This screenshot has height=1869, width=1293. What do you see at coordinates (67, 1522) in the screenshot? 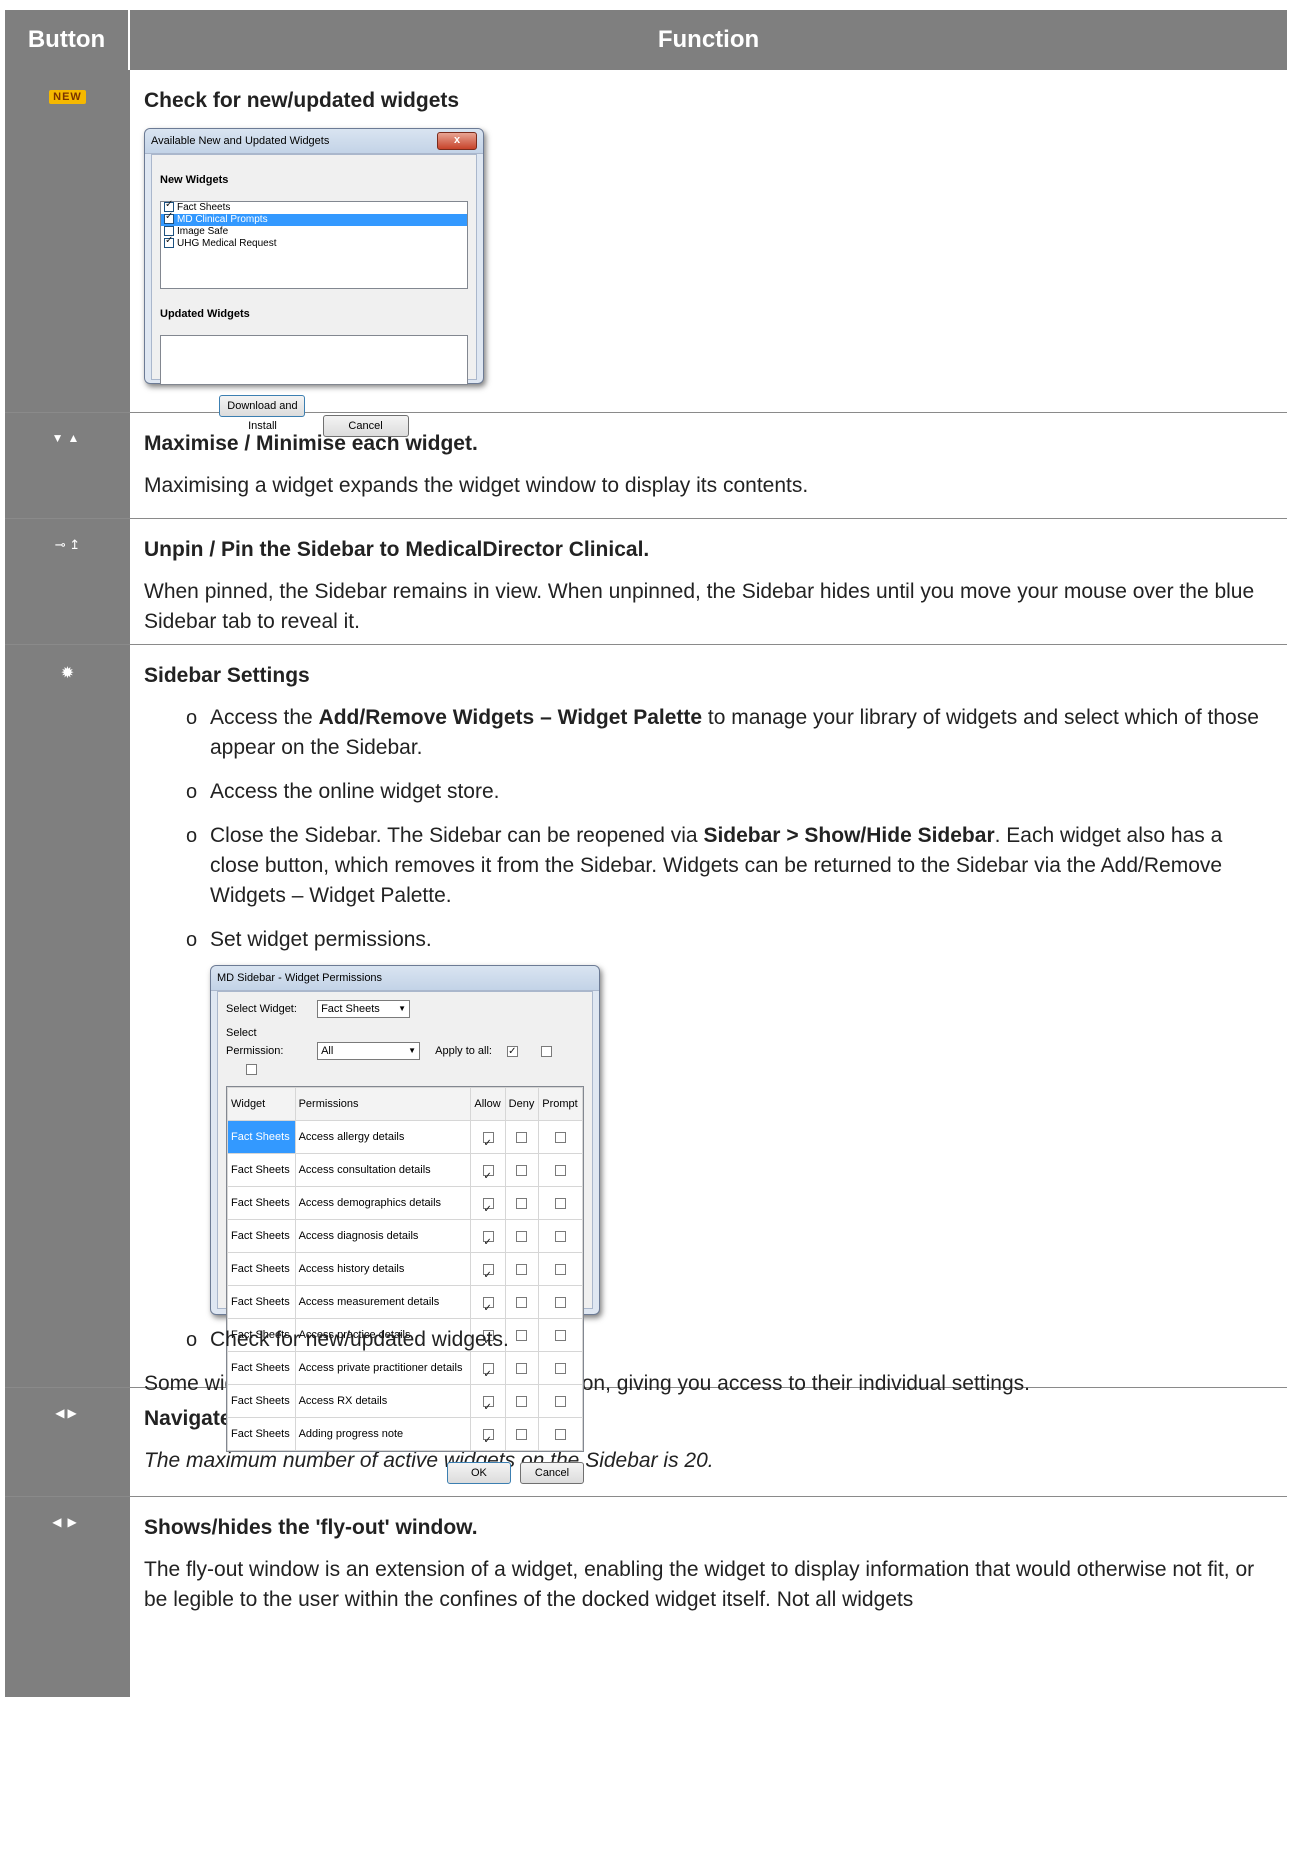
I see `flyout-toggle-icon: ◀▶` at bounding box center [67, 1522].